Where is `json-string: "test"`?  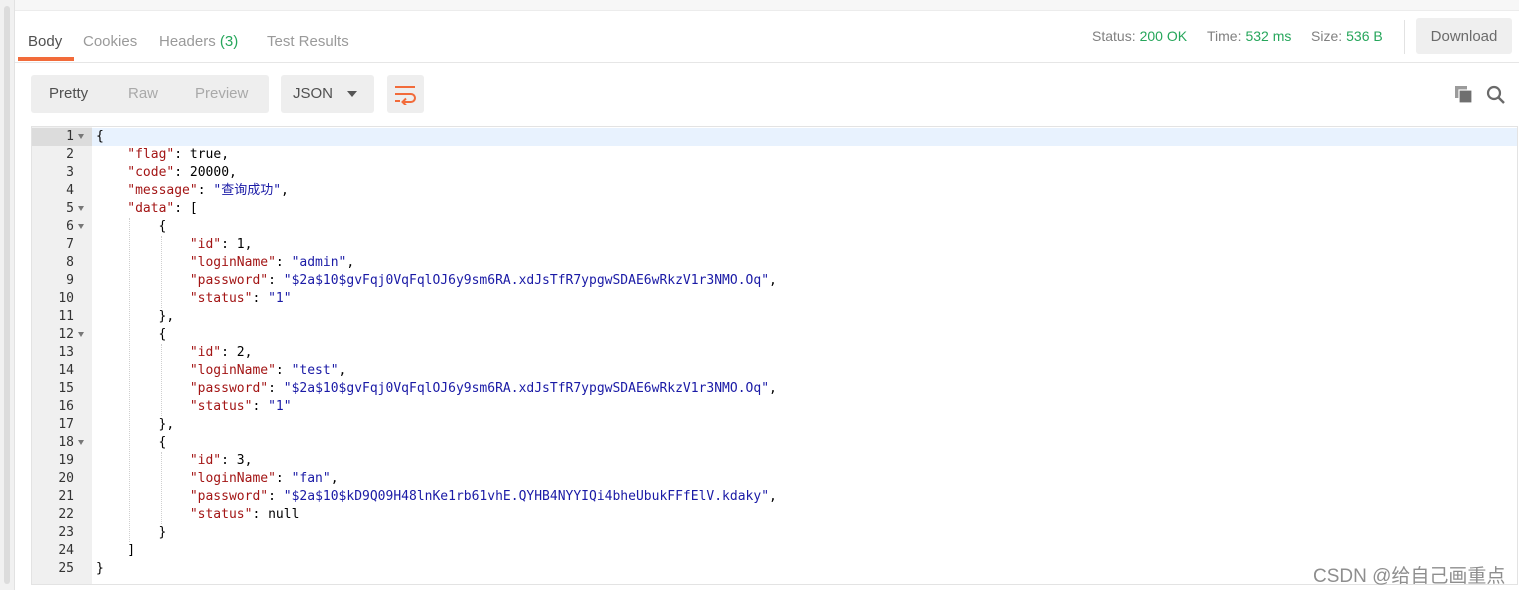
json-string: "test" is located at coordinates (315, 370).